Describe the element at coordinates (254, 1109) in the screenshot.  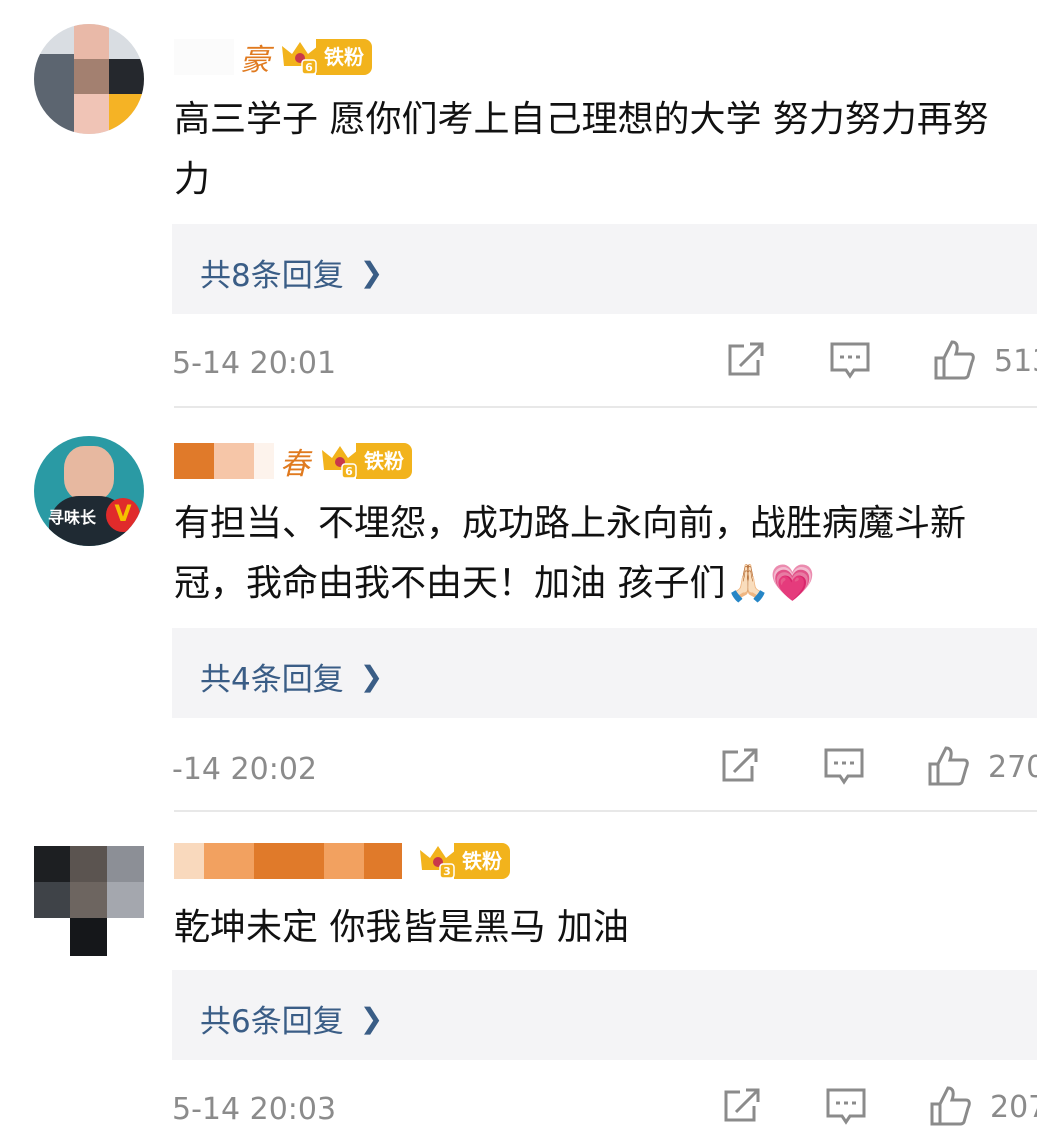
I see `timestamp: 5-14 20:03` at that location.